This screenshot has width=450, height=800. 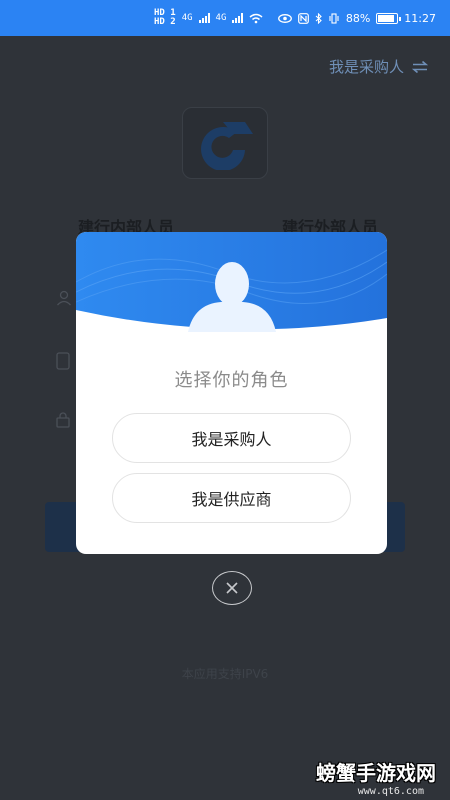 I want to click on phone-icon, so click(x=63, y=363).